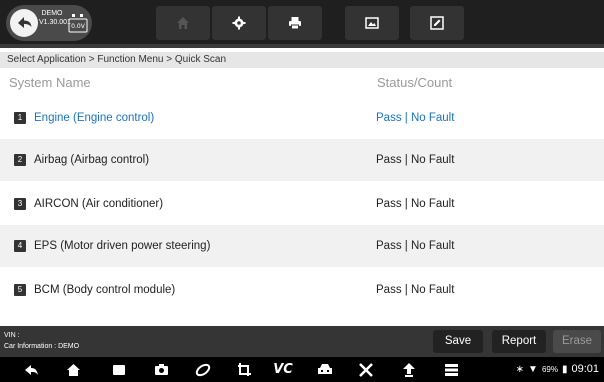 The width and height of the screenshot is (604, 382). I want to click on vin-label: VIN :, so click(12, 335).